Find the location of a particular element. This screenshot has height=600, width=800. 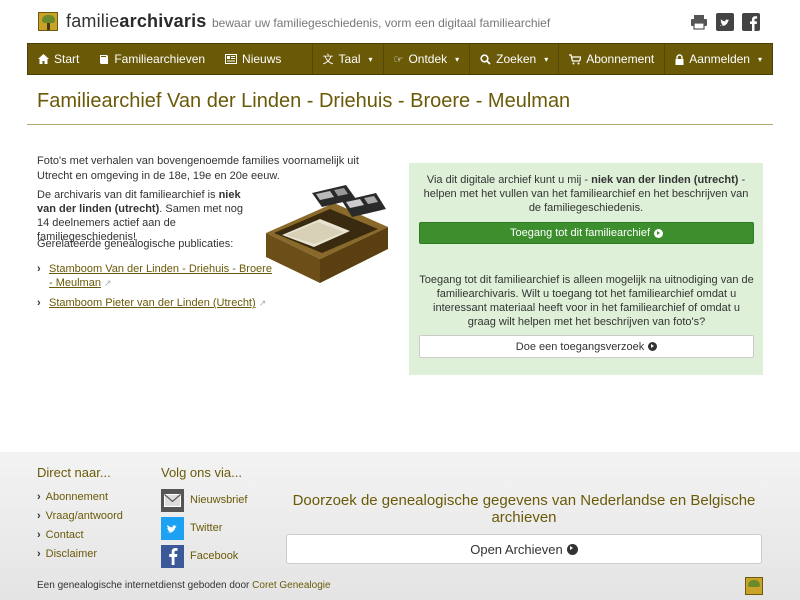

footer-link-abonnement: › Abonnement is located at coordinates (80, 496).